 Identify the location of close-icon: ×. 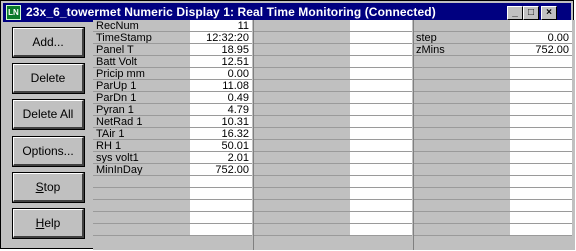
(549, 12).